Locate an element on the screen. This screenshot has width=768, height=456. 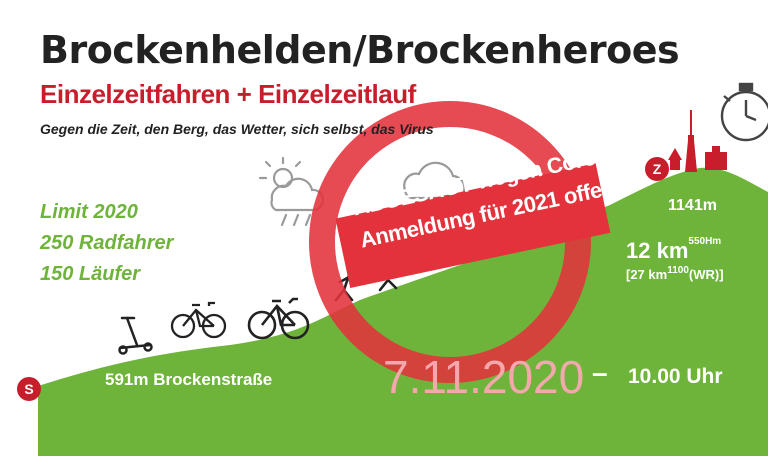
page-subtitle: Einzelzeitfahren + Einzelzeitlauf is located at coordinates (228, 94).